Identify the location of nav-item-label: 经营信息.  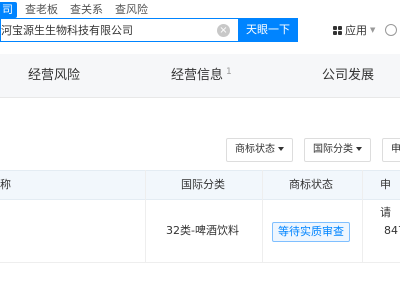
(197, 75).